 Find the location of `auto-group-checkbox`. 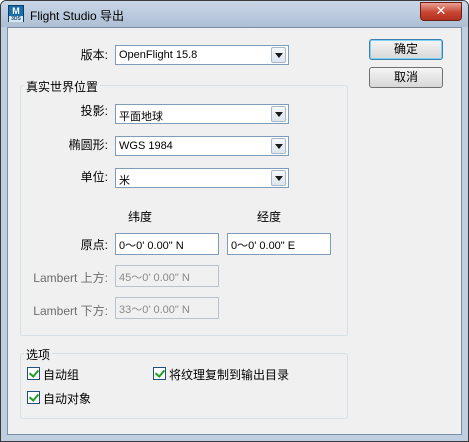

auto-group-checkbox is located at coordinates (33, 373).